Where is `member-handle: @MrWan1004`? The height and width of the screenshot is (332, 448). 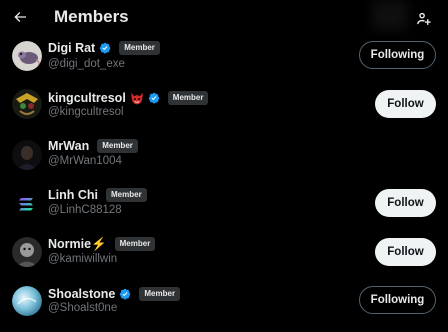 member-handle: @MrWan1004 is located at coordinates (85, 161).